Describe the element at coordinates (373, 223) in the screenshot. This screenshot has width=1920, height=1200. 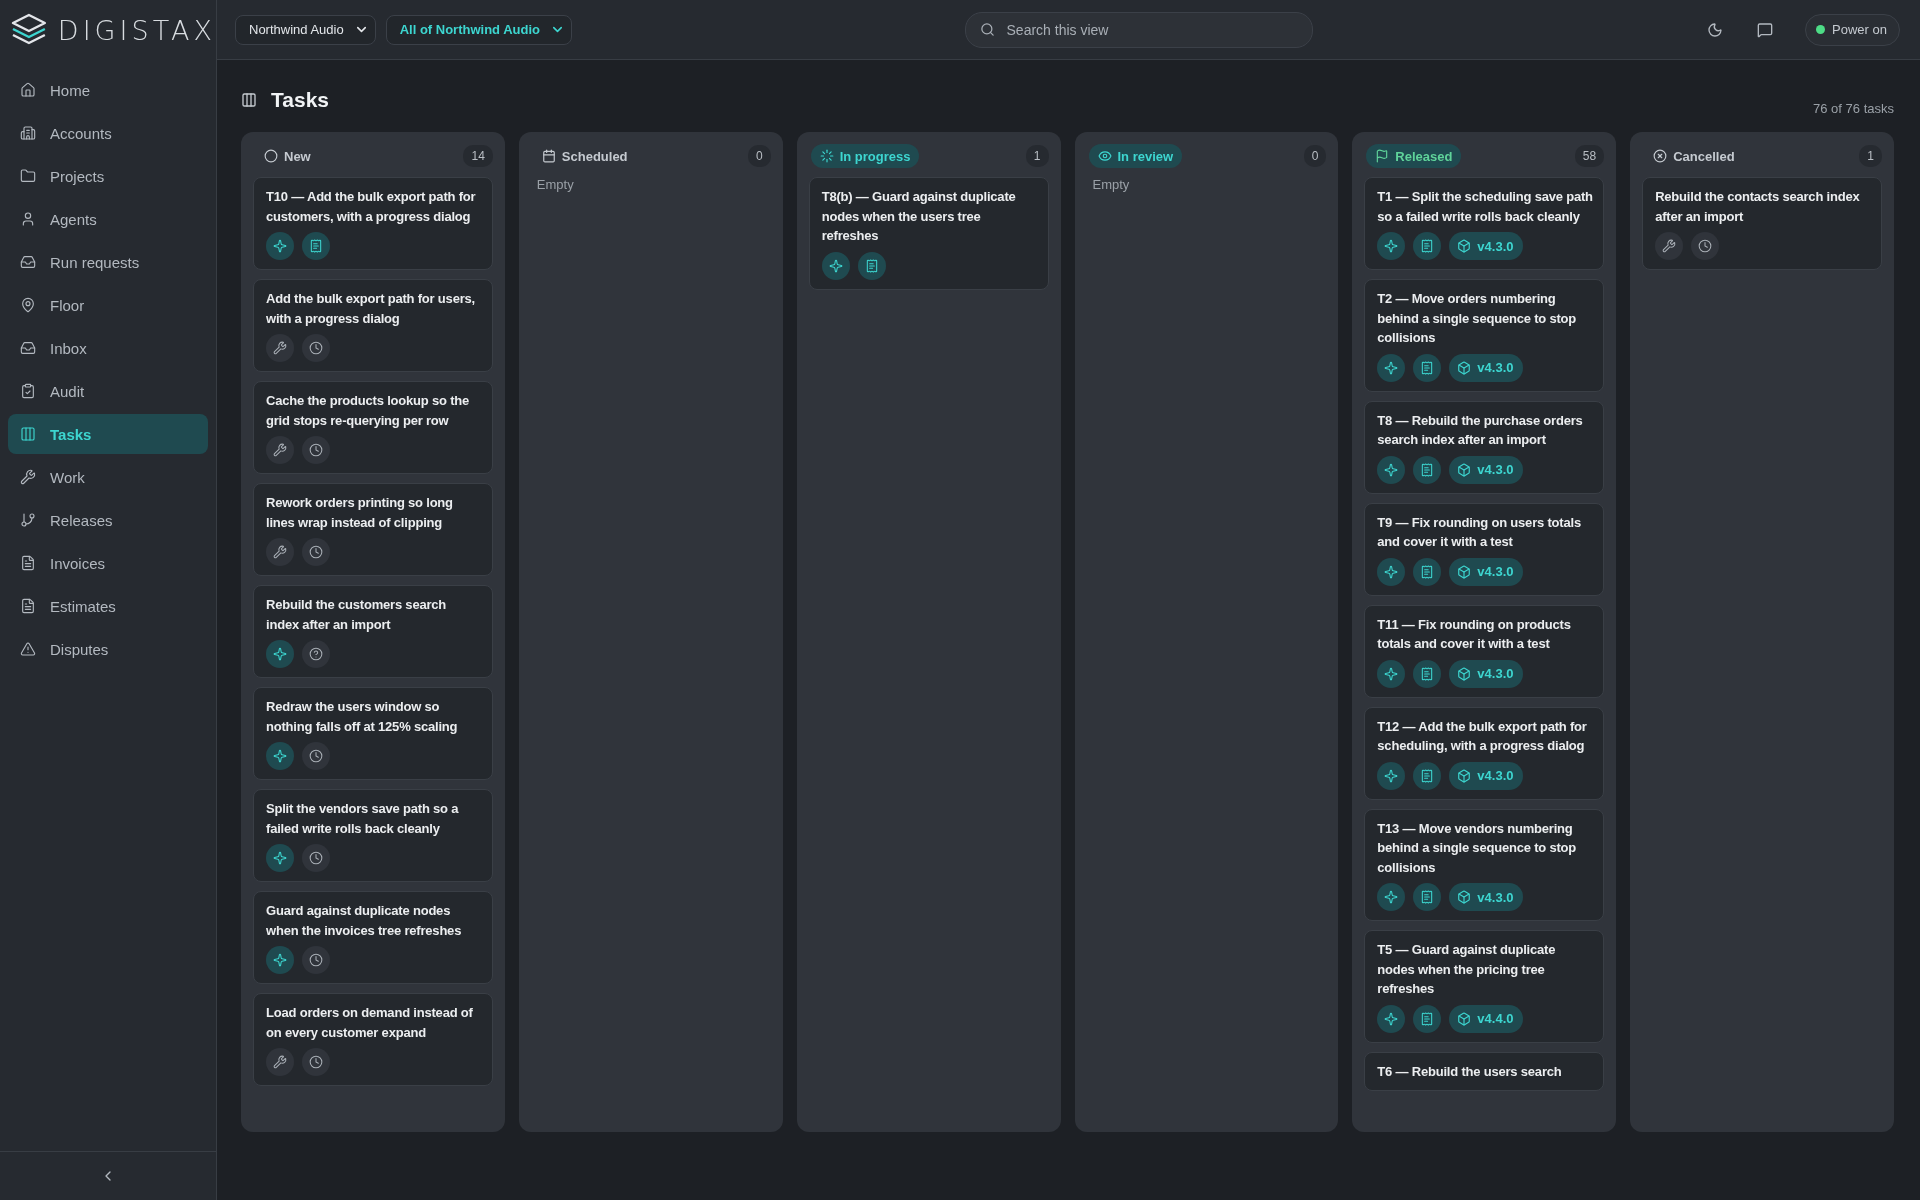
I see `task-card: T10 — Add the bulk export path for customers, with a progress dialog` at that location.